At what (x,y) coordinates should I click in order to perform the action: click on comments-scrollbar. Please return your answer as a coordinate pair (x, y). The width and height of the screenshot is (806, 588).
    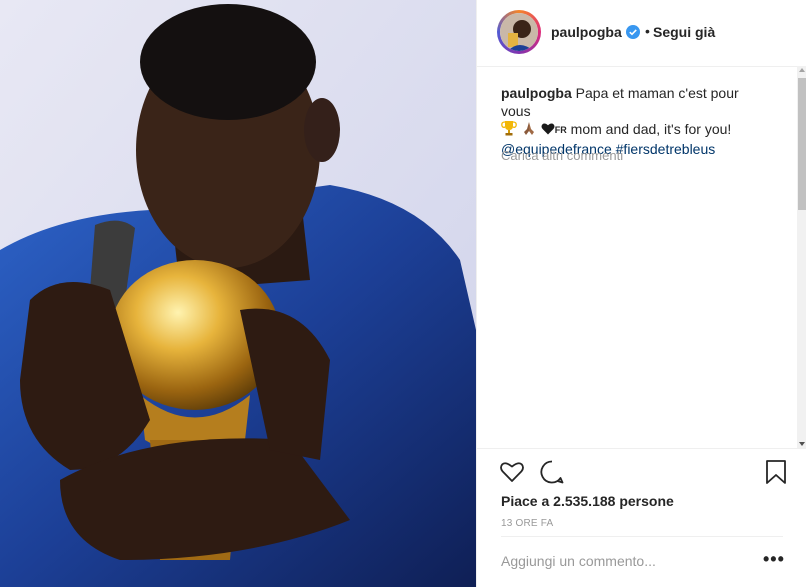
    Looking at the image, I should click on (801, 257).